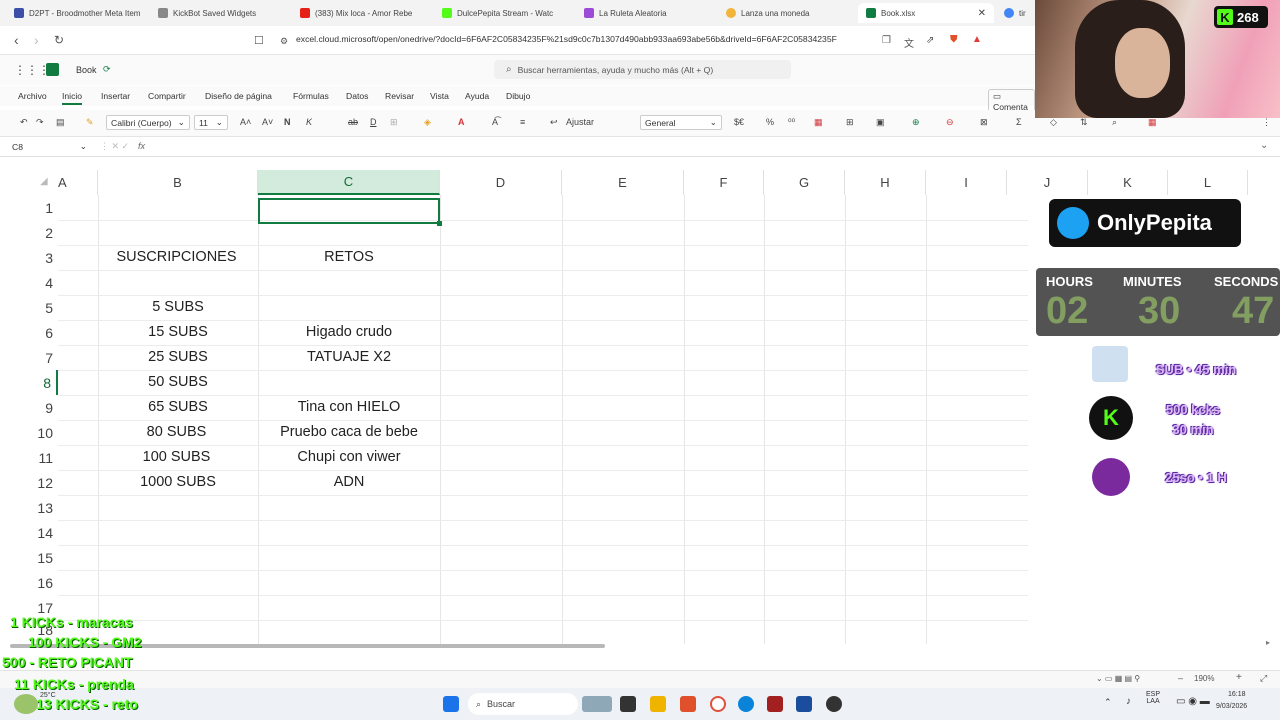 The width and height of the screenshot is (1280, 720). Describe the element at coordinates (29, 332) in the screenshot. I see `row-header: 6` at that location.